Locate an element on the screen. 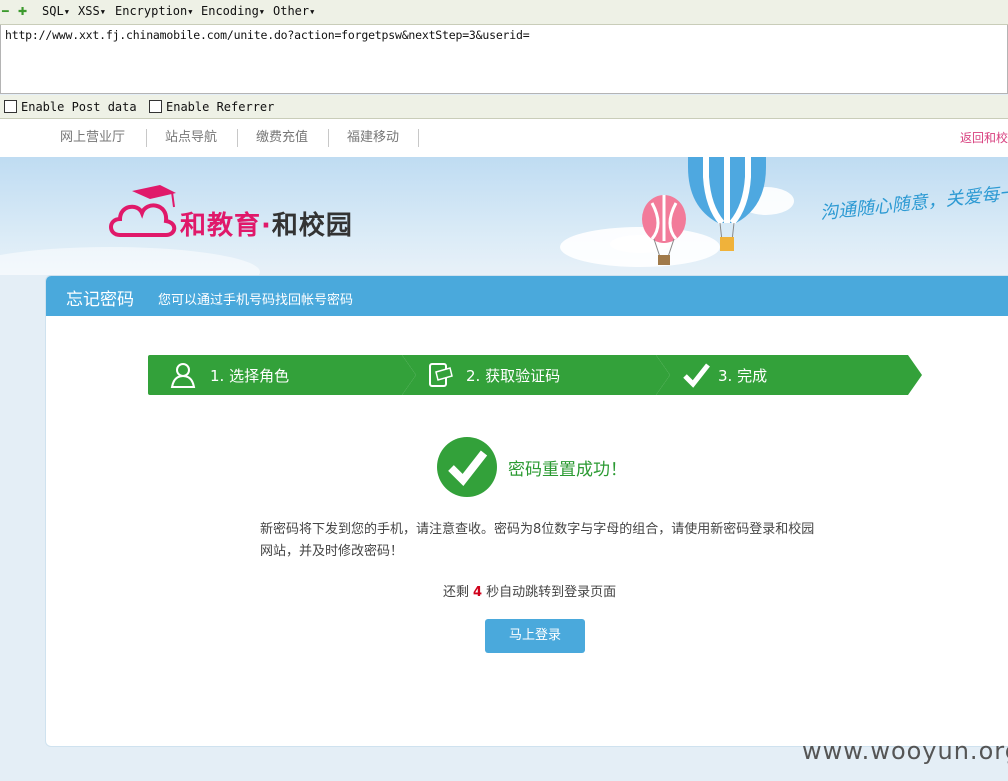 This screenshot has height=781, width=1008. enable-post-checkbox: Enable Post data is located at coordinates (70, 107).